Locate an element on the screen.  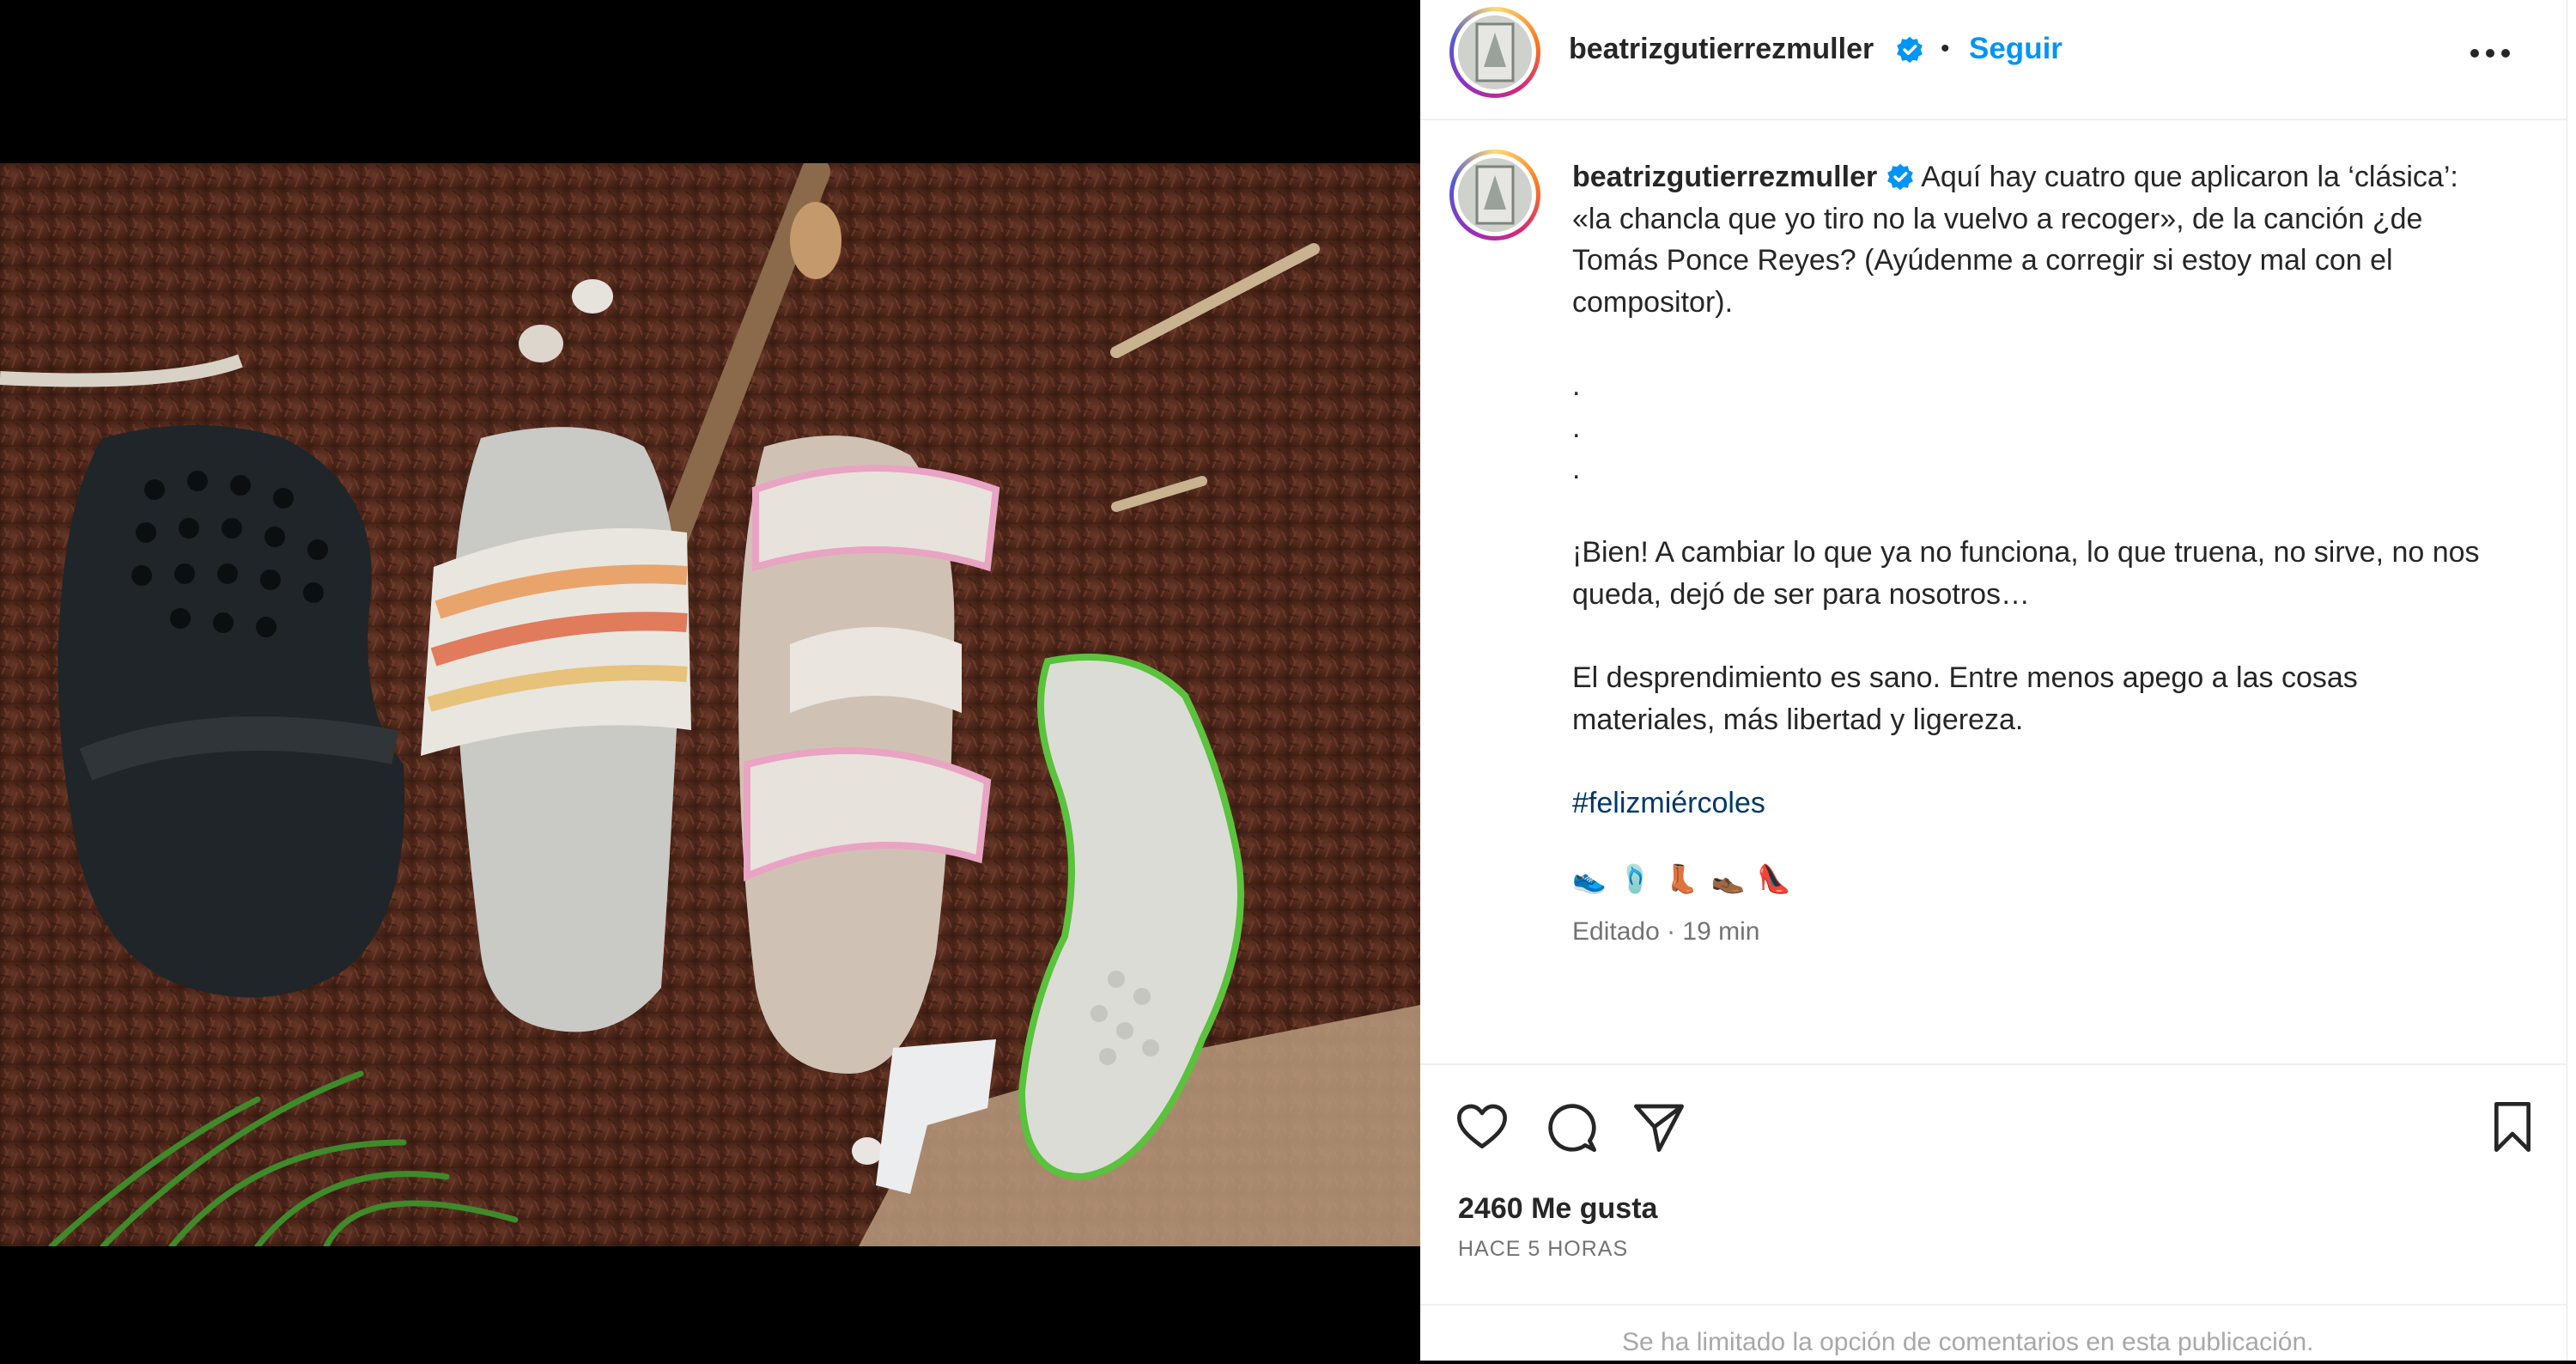
comment-icon is located at coordinates (1572, 1126).